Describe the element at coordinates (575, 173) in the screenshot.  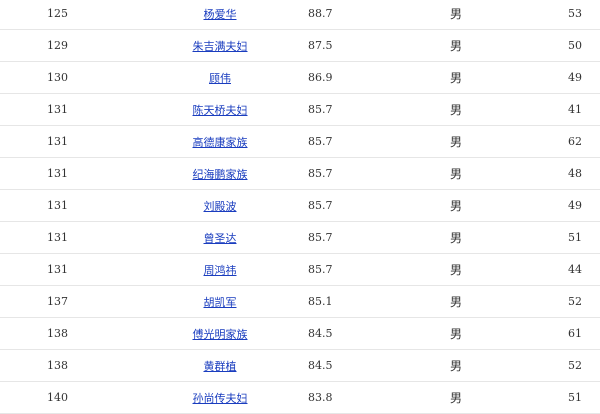
I see `age-cell: 48` at that location.